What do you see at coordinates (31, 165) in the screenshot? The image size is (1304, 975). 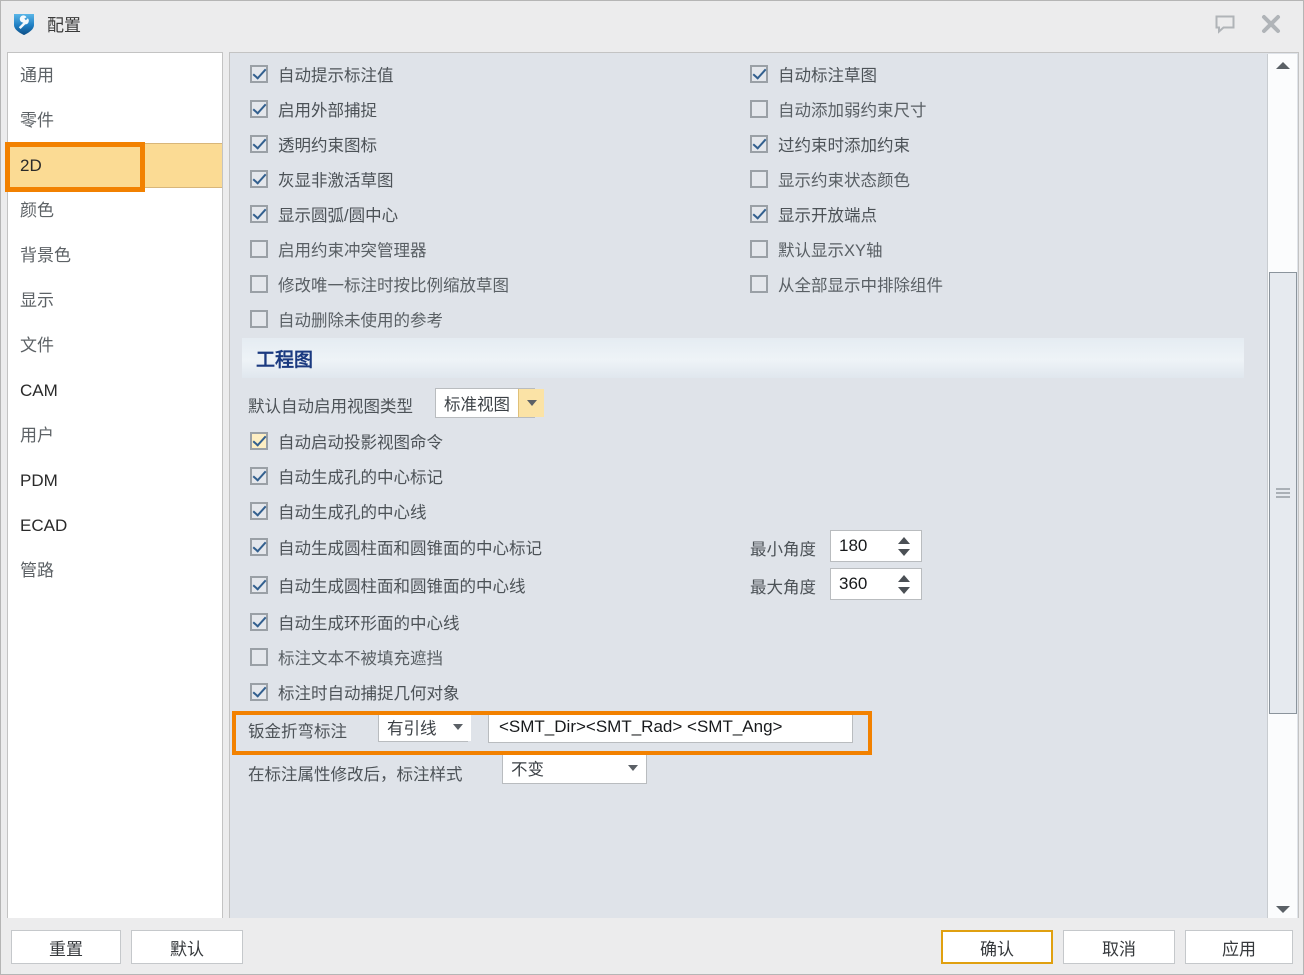 I see `sidebar-item-label: 2D` at bounding box center [31, 165].